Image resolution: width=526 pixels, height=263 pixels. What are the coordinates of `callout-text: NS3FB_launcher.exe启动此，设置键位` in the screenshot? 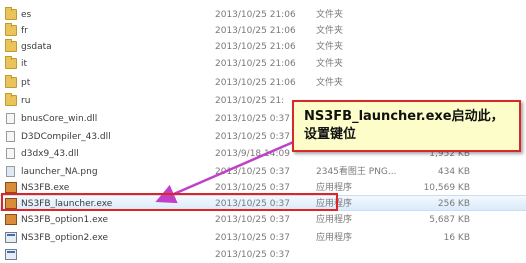 It's located at (404, 125).